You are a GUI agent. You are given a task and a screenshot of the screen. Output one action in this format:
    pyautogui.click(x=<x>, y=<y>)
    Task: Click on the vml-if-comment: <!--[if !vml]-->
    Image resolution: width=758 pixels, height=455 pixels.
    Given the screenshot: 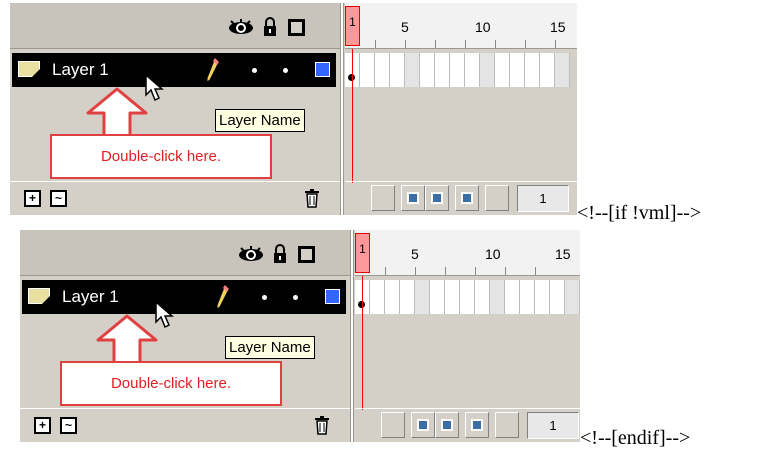 What is the action you would take?
    pyautogui.click(x=639, y=213)
    